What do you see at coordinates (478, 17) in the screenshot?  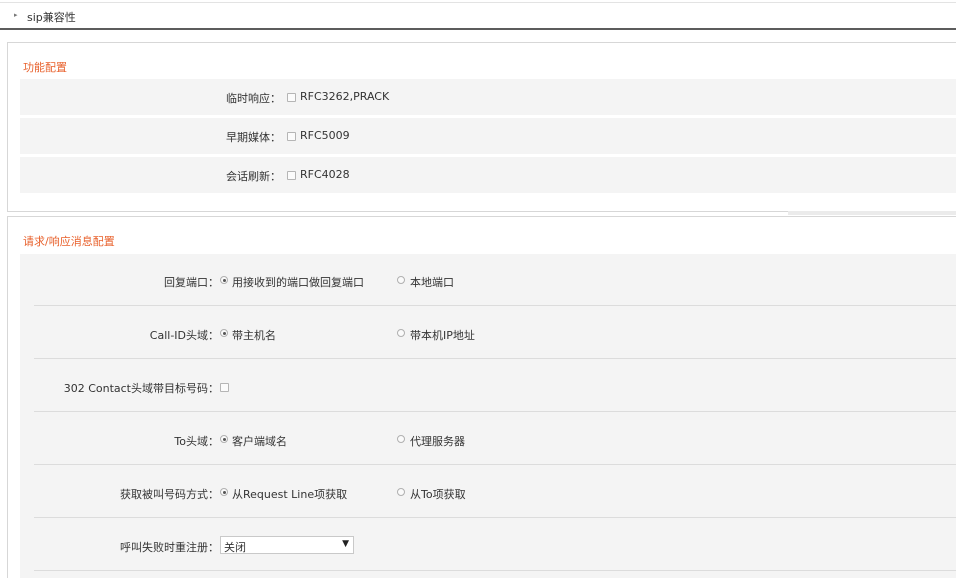 I see `section-header-sip-compat: ▸ sip兼容性` at bounding box center [478, 17].